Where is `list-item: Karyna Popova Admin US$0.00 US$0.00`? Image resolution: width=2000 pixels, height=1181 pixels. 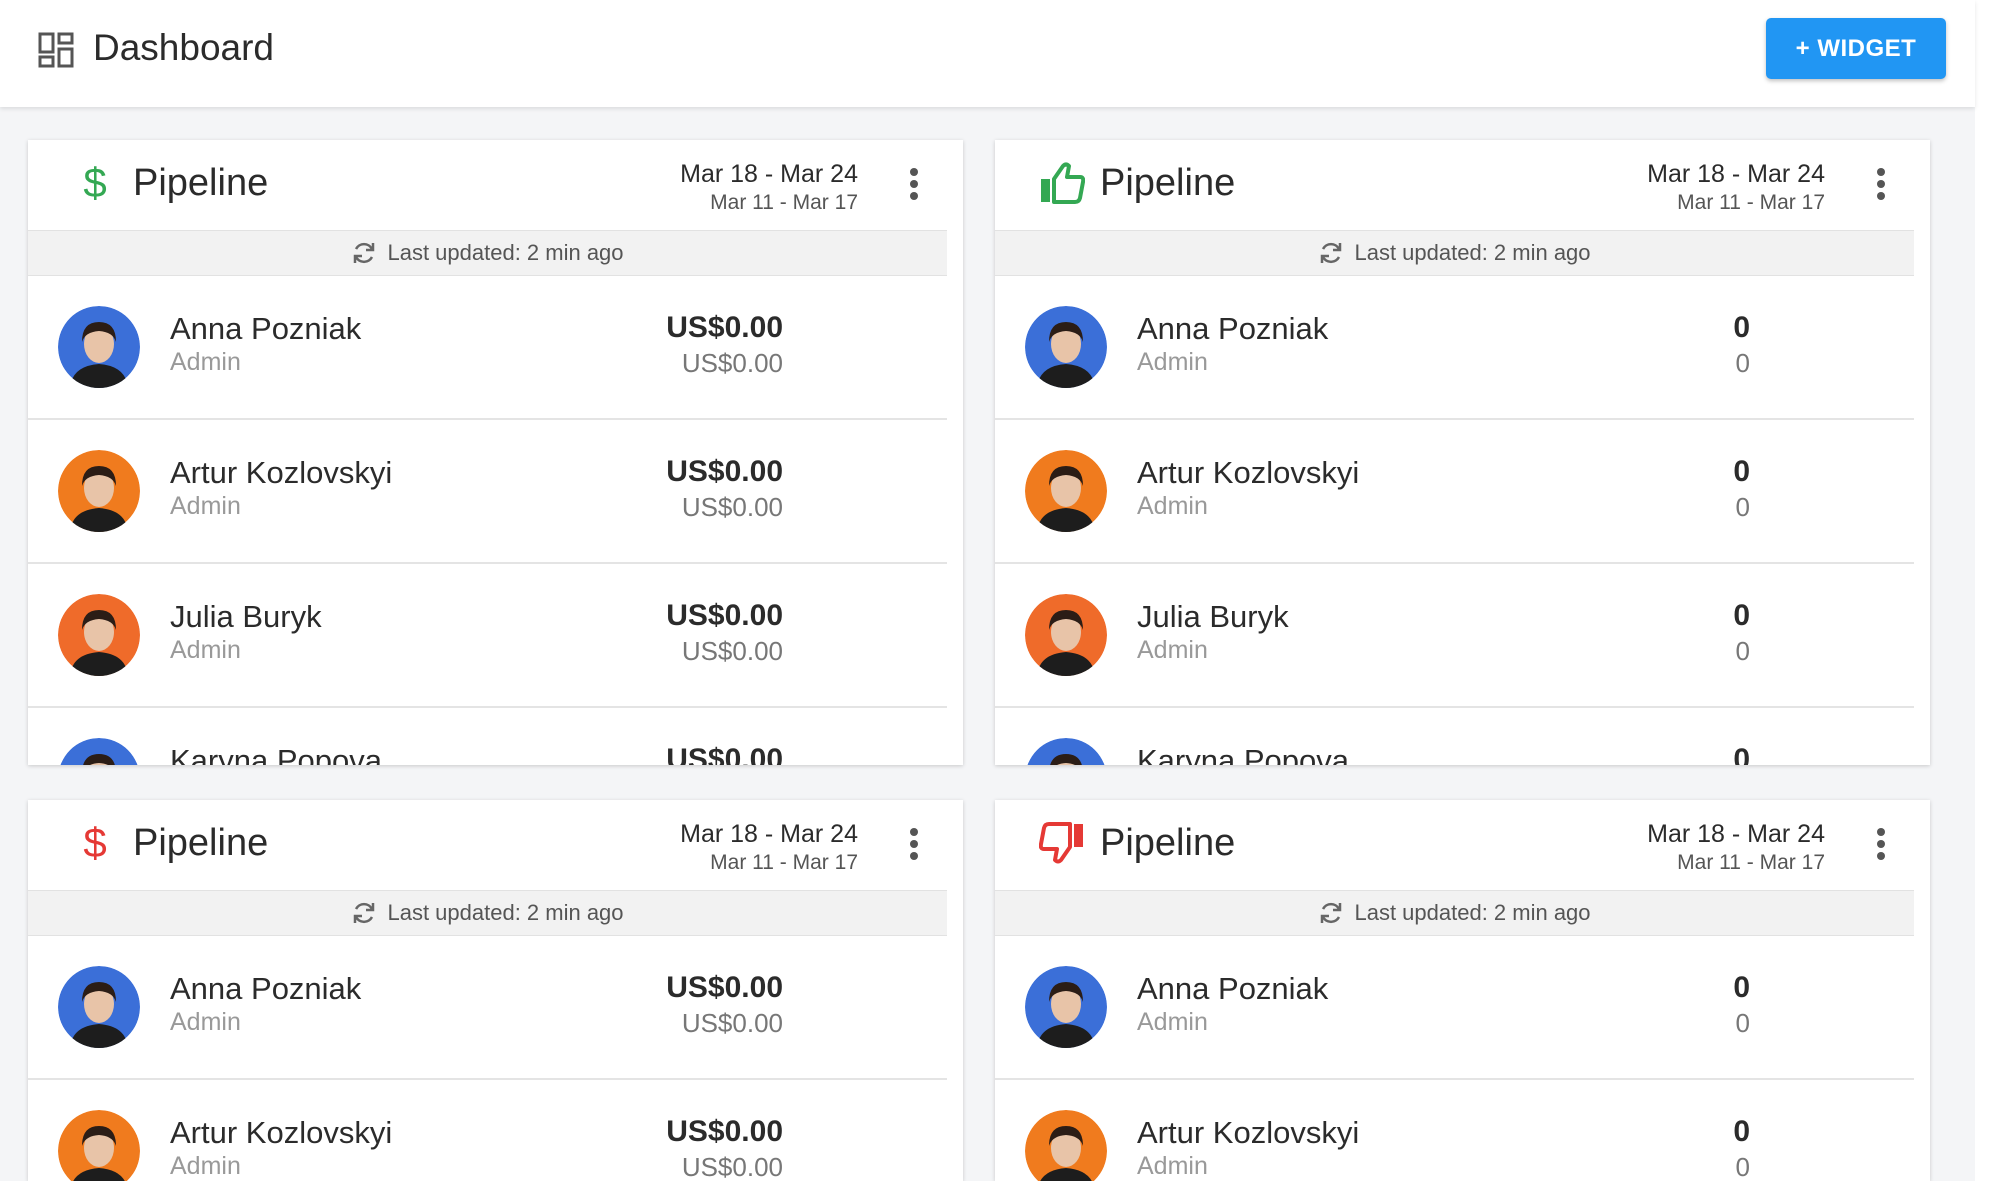 list-item: Karyna Popova Admin US$0.00 US$0.00 is located at coordinates (487, 736).